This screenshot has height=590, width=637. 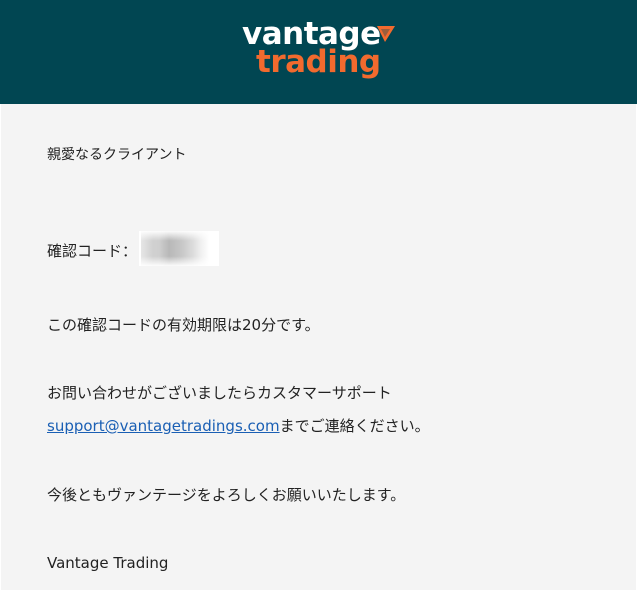 I want to click on inquiry-text-line1: お問い合わせがございましたらカスタマーサポート, so click(x=219, y=393).